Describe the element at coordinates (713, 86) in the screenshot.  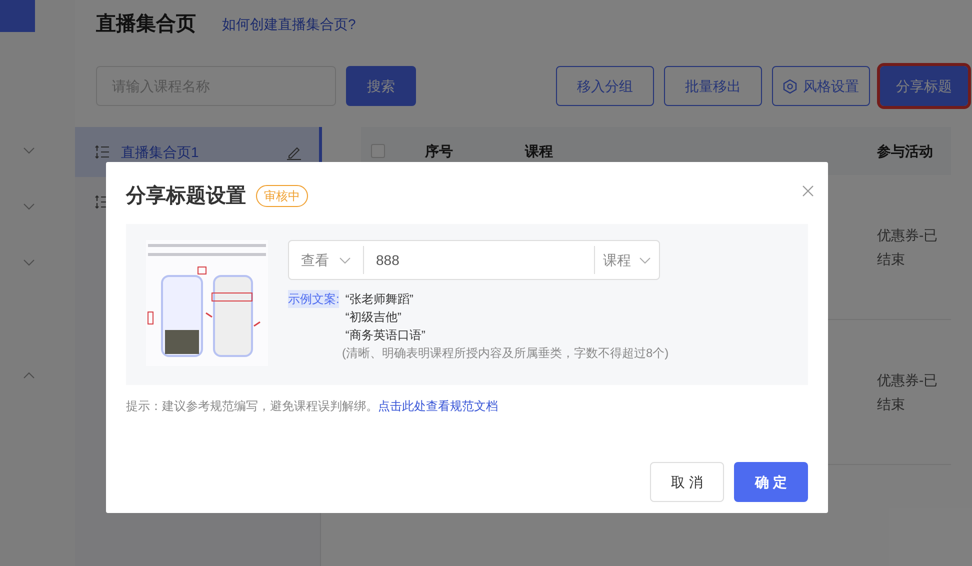
I see `action-button: 批量移出` at that location.